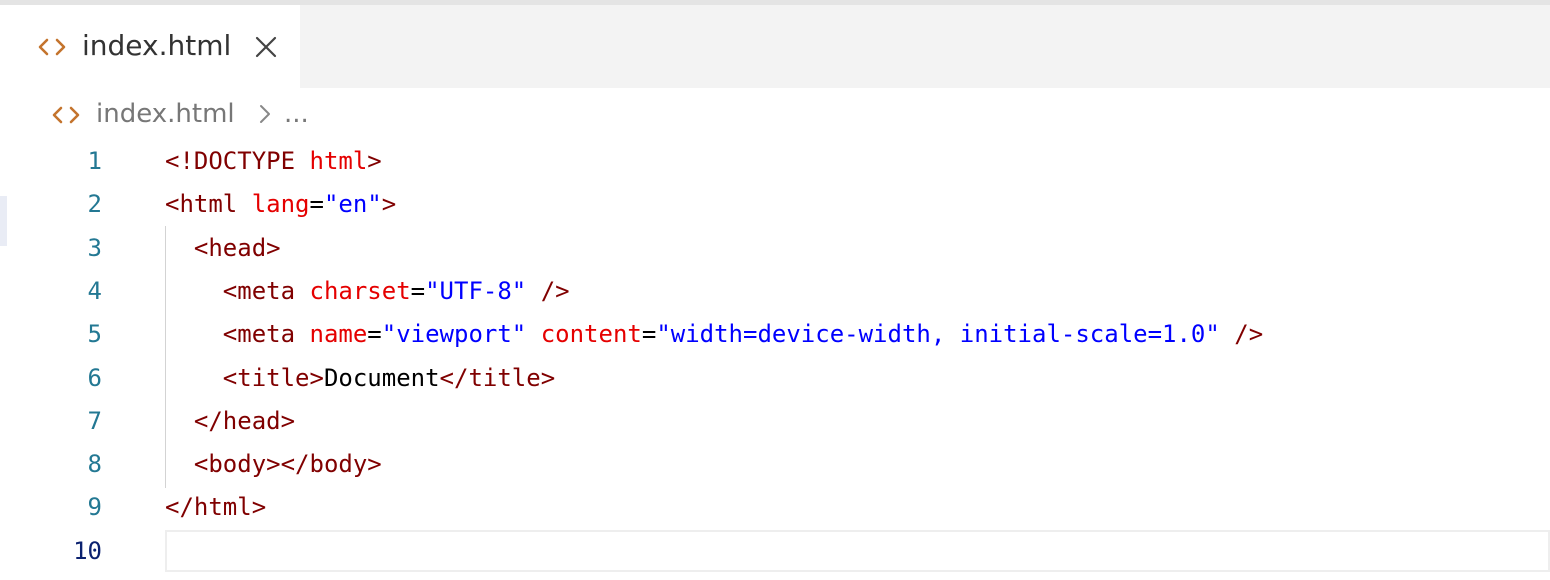  I want to click on code-token-attr: lang, so click(280, 204).